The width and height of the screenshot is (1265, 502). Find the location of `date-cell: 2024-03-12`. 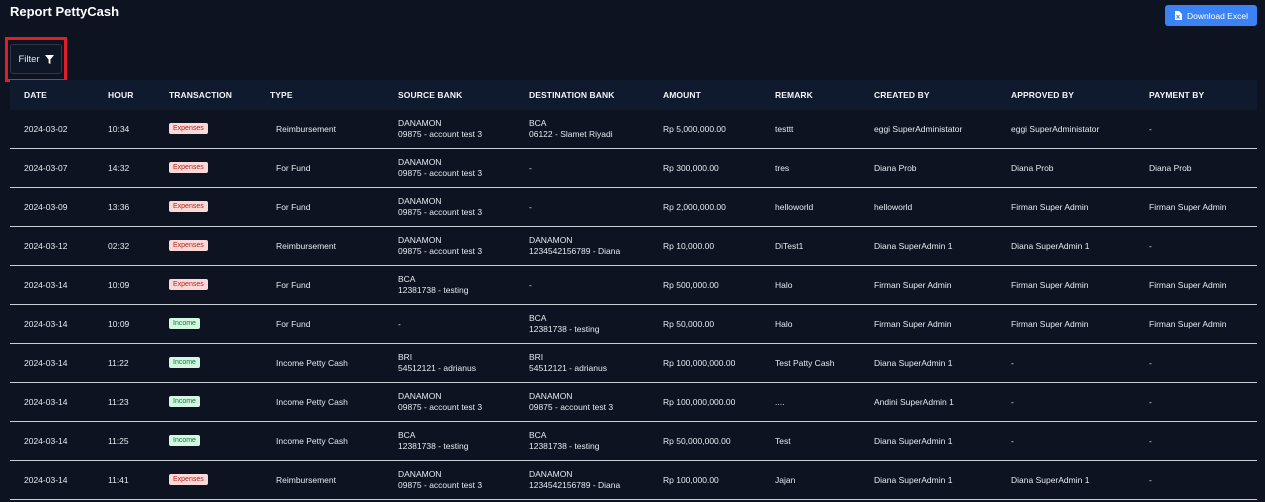

date-cell: 2024-03-12 is located at coordinates (46, 246).